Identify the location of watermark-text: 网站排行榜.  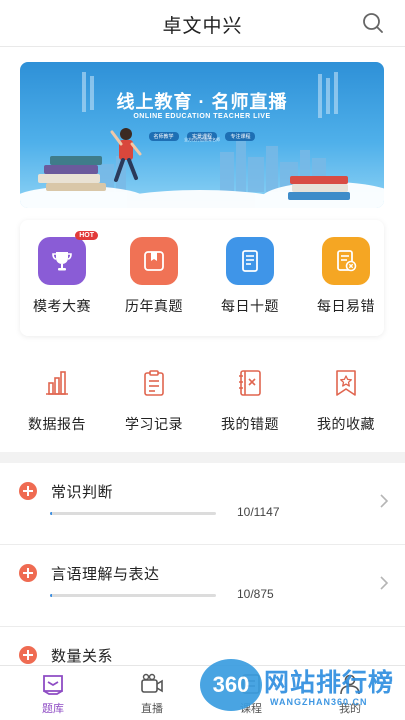
(329, 683).